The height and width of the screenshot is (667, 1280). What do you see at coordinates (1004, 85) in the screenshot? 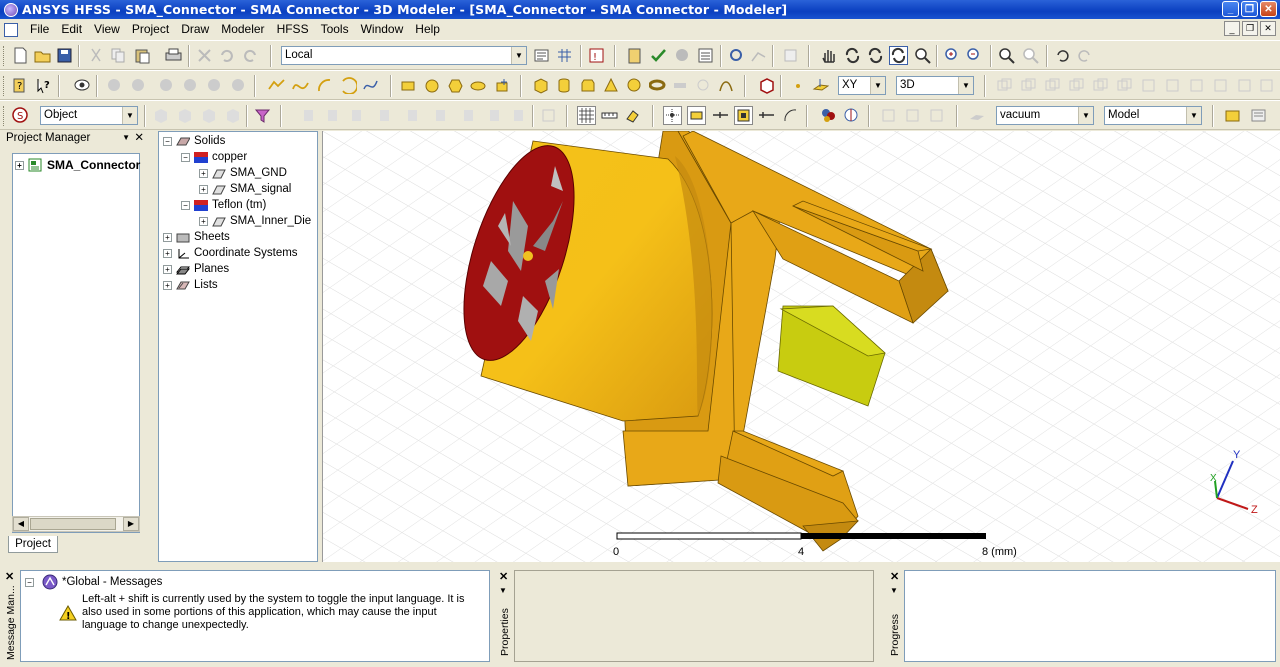
I see `unite-icon` at bounding box center [1004, 85].